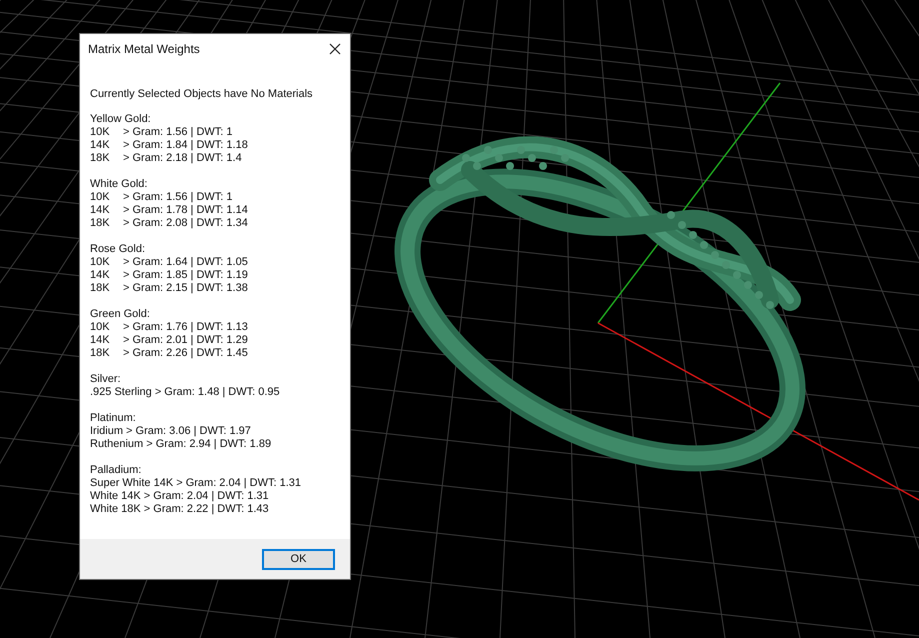 The width and height of the screenshot is (919, 638). Describe the element at coordinates (119, 184) in the screenshot. I see `section-heading: White Gold:` at that location.